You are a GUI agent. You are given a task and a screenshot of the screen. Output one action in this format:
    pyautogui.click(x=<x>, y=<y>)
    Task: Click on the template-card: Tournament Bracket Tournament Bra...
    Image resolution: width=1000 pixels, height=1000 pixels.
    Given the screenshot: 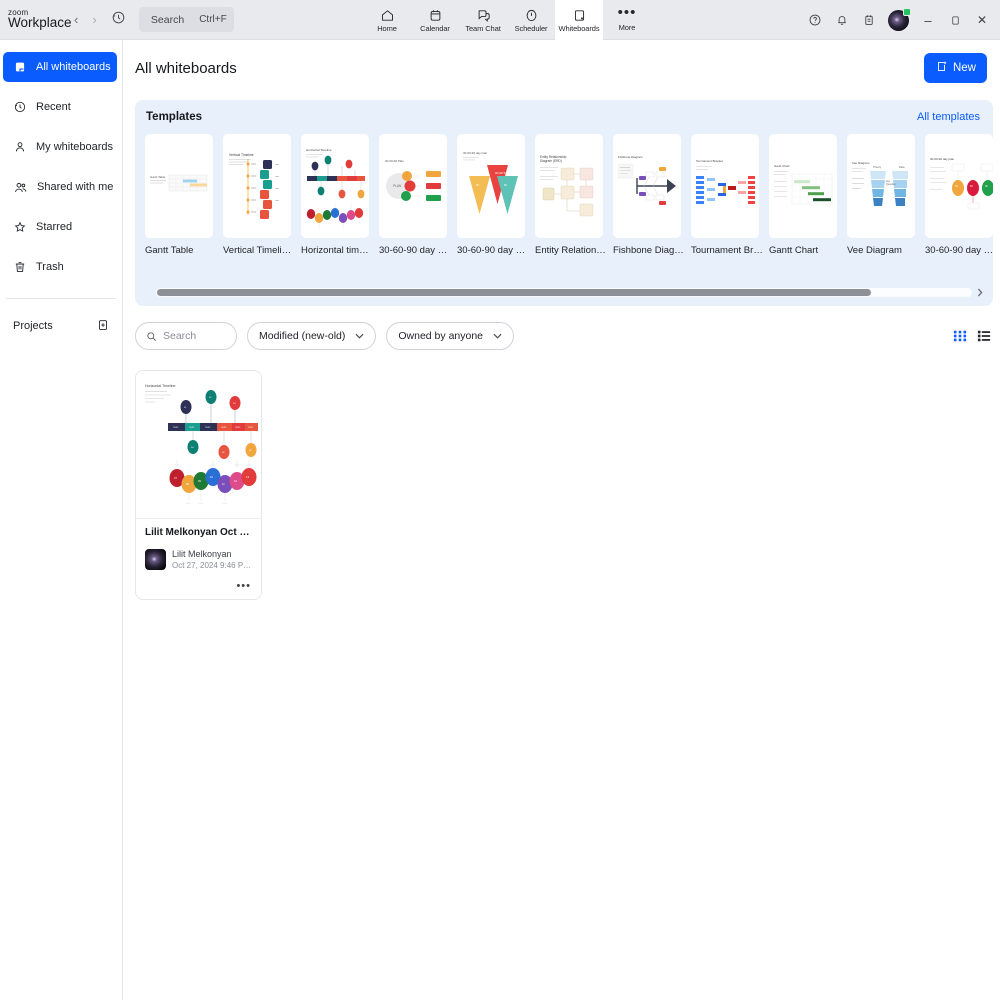 What is the action you would take?
    pyautogui.click(x=727, y=199)
    